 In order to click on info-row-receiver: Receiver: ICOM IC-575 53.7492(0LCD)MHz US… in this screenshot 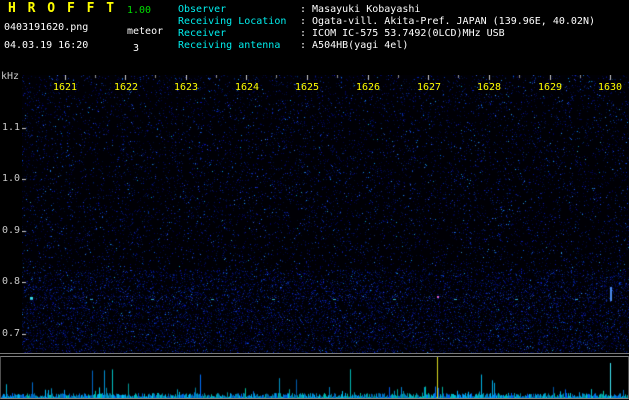, I will do `click(341, 34)`.